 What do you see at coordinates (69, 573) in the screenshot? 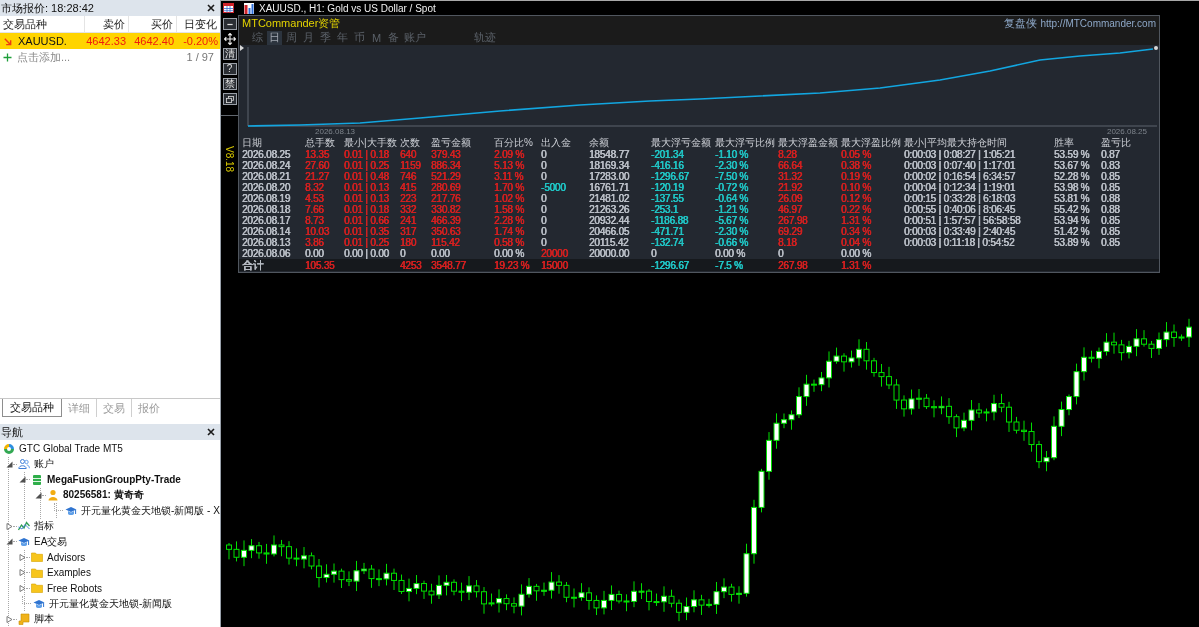
I see `tree-item: Examples` at bounding box center [69, 573].